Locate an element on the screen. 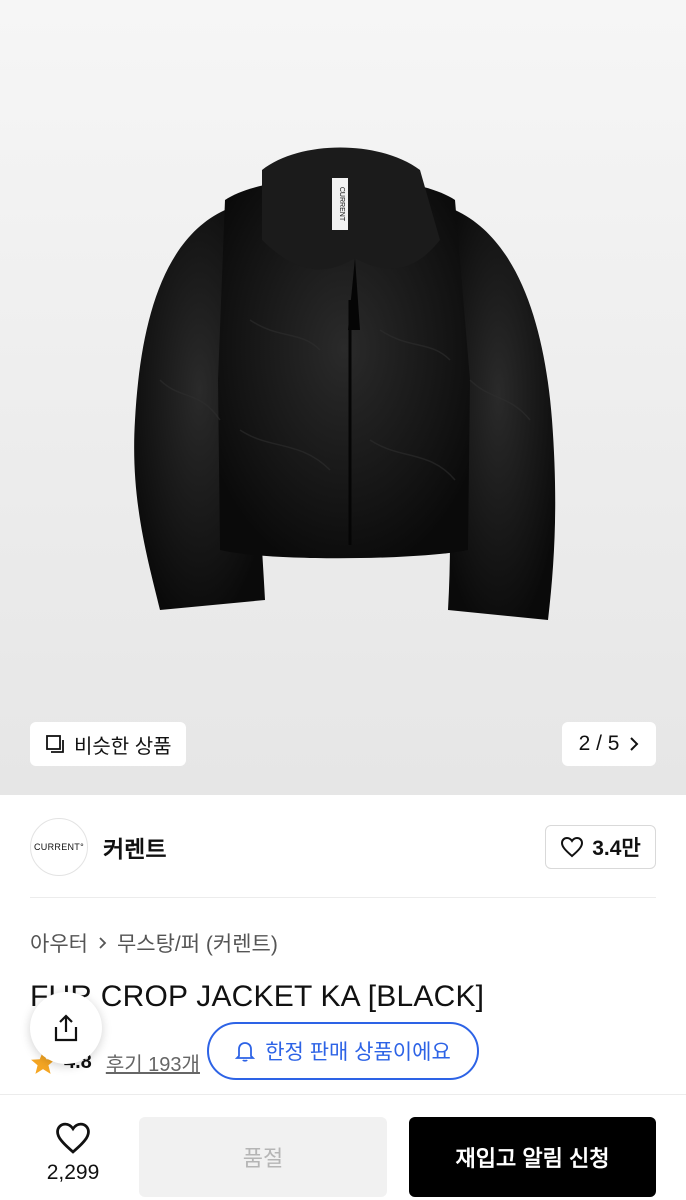 This screenshot has width=686, height=1200. brand-logo-text: CURRENT° is located at coordinates (59, 847).